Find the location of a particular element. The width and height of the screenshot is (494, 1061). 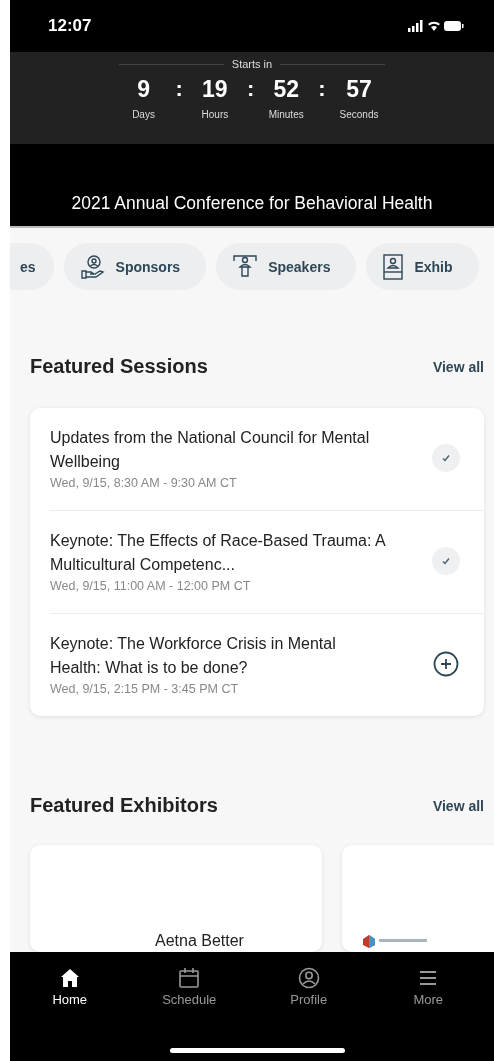

booth-person-icon is located at coordinates (393, 266).